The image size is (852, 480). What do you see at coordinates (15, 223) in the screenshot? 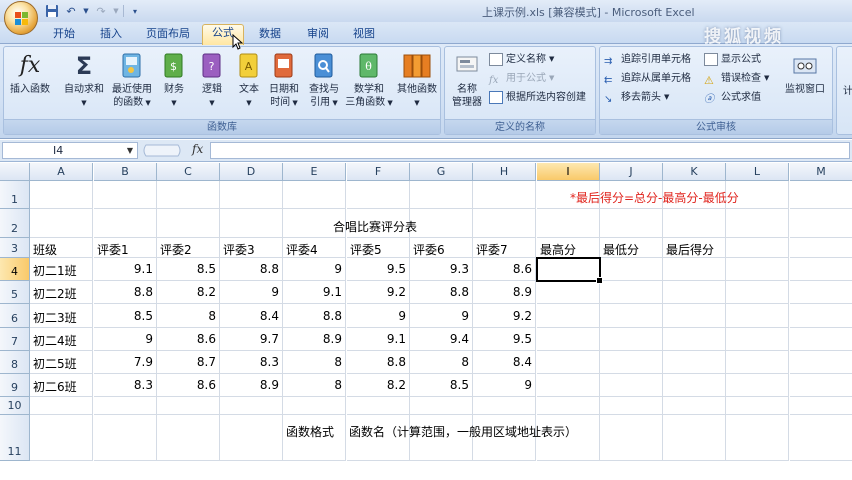
I see `row-header-2: 2` at bounding box center [15, 223].